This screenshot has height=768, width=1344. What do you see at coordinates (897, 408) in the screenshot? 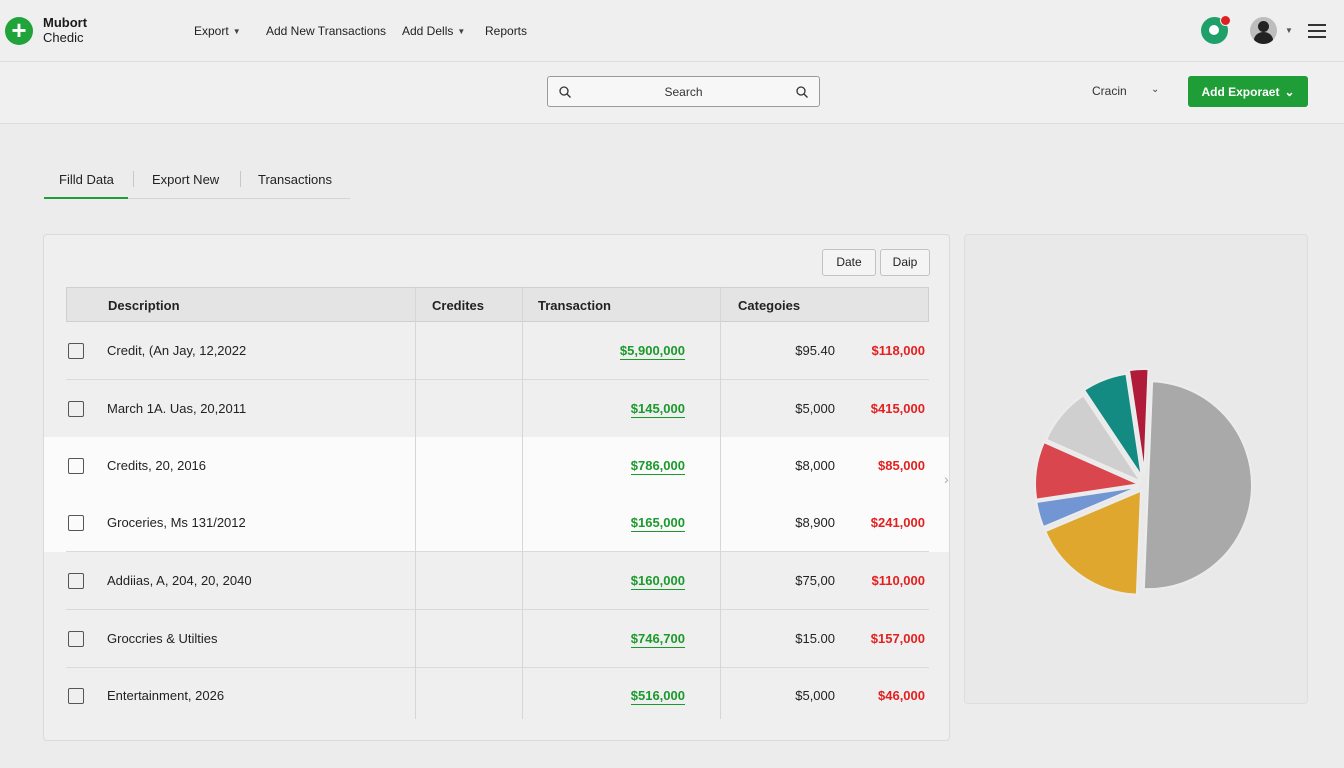
I see `row-debit-amount: $415,000` at bounding box center [897, 408].